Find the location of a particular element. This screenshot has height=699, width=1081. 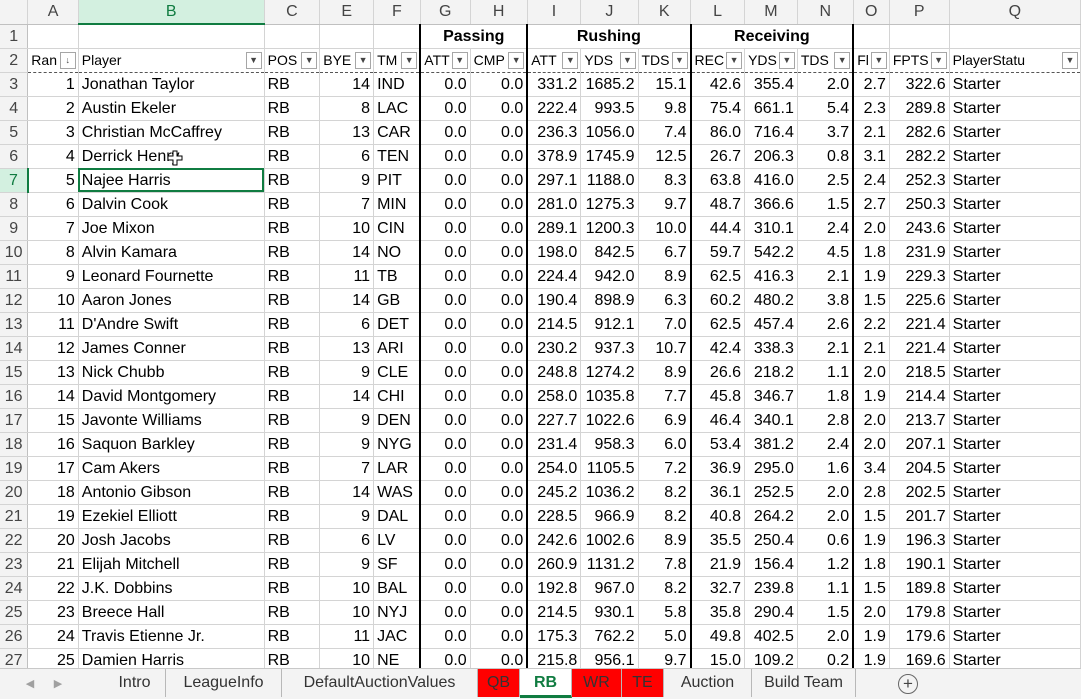

cell: 290.4 is located at coordinates (771, 612).